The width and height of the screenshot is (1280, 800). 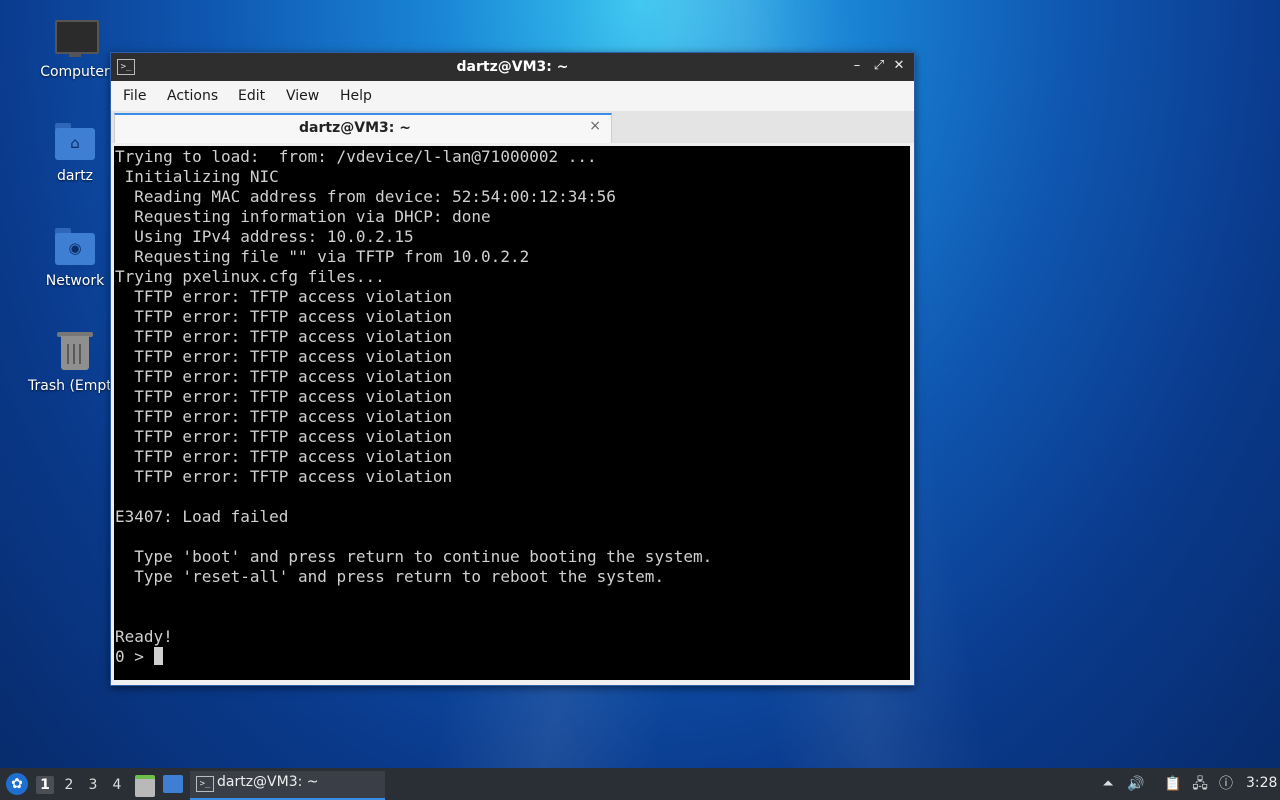 I want to click on network-icon: 🖧, so click(x=1200, y=784).